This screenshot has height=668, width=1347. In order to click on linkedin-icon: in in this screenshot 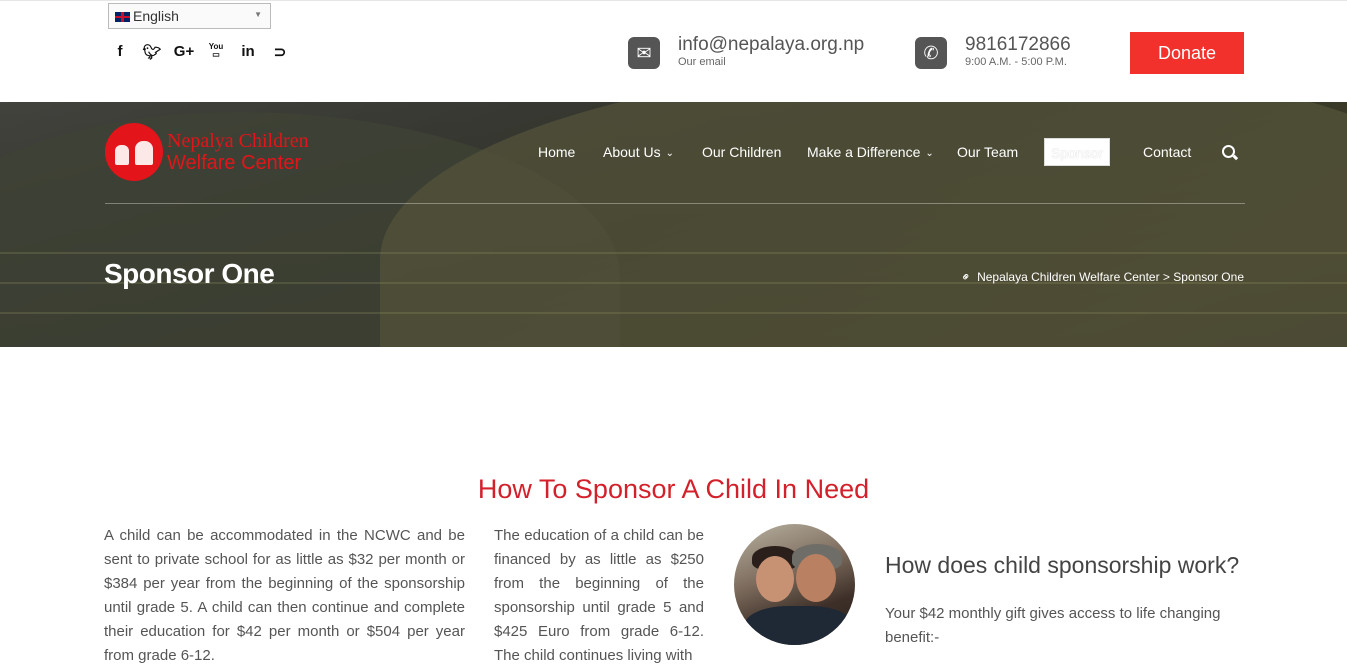, I will do `click(248, 52)`.